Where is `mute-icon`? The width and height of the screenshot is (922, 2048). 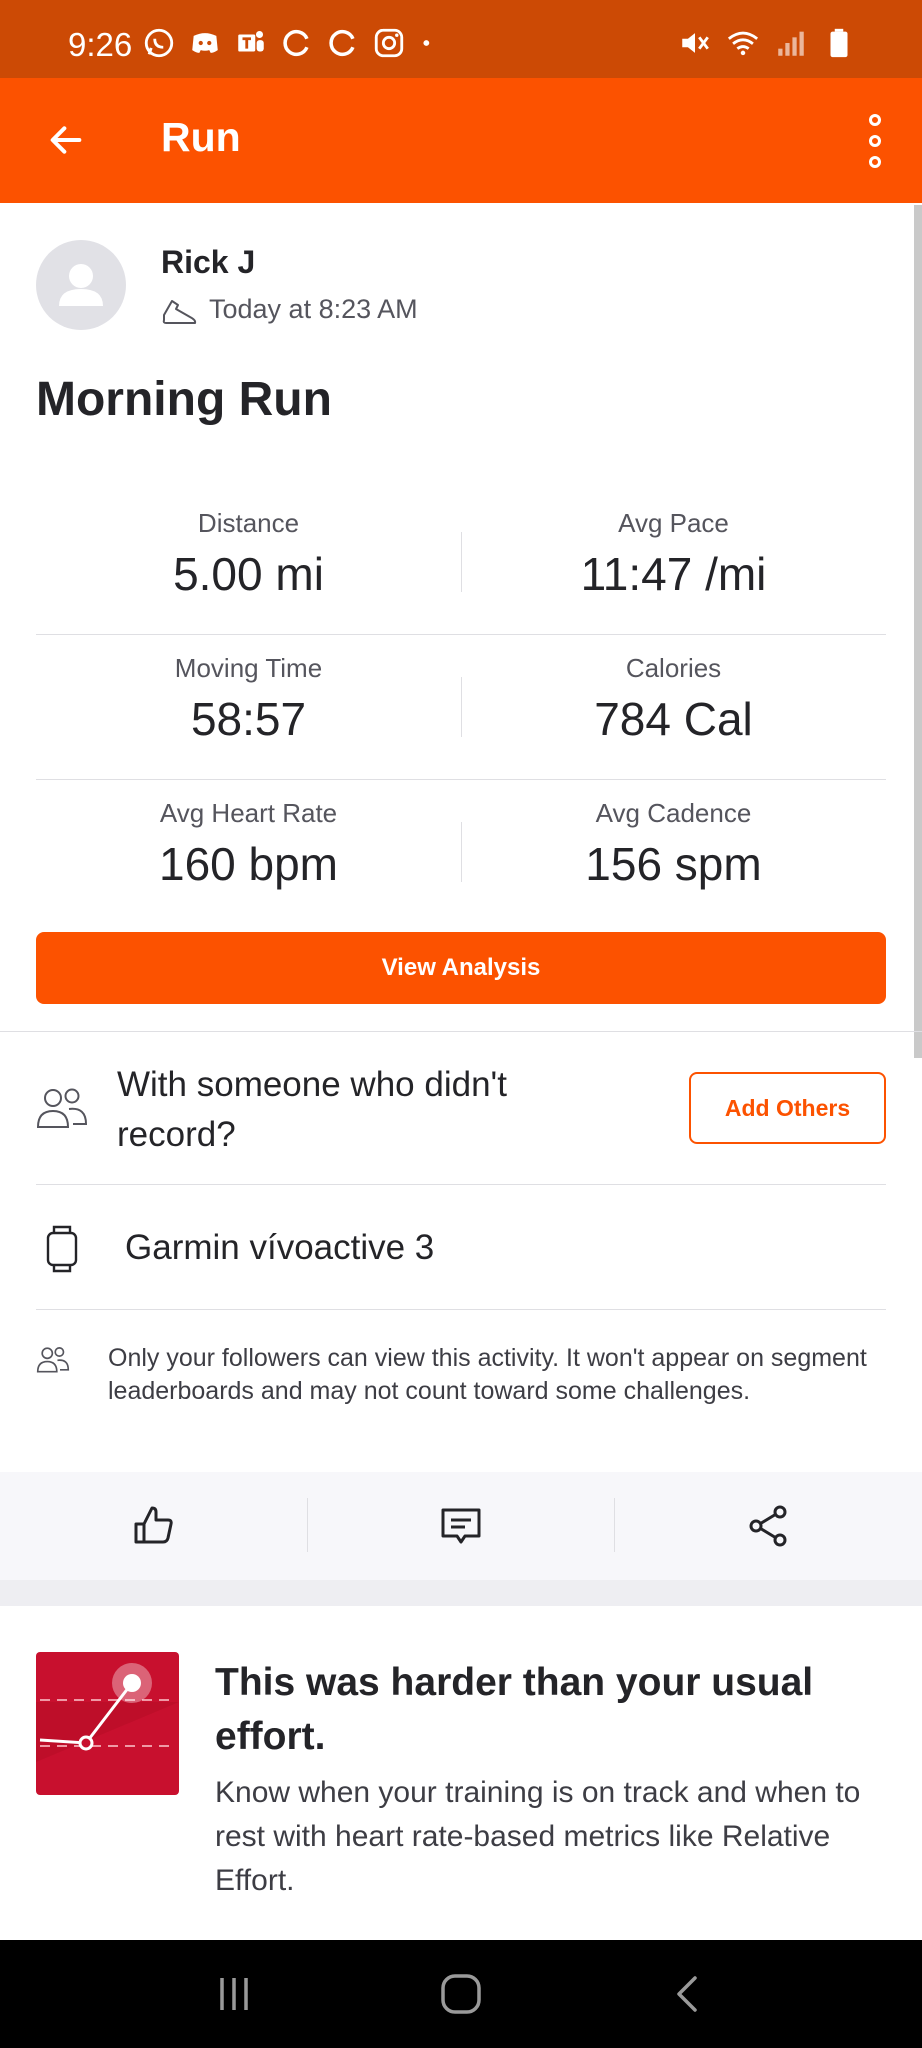
mute-icon is located at coordinates (695, 43).